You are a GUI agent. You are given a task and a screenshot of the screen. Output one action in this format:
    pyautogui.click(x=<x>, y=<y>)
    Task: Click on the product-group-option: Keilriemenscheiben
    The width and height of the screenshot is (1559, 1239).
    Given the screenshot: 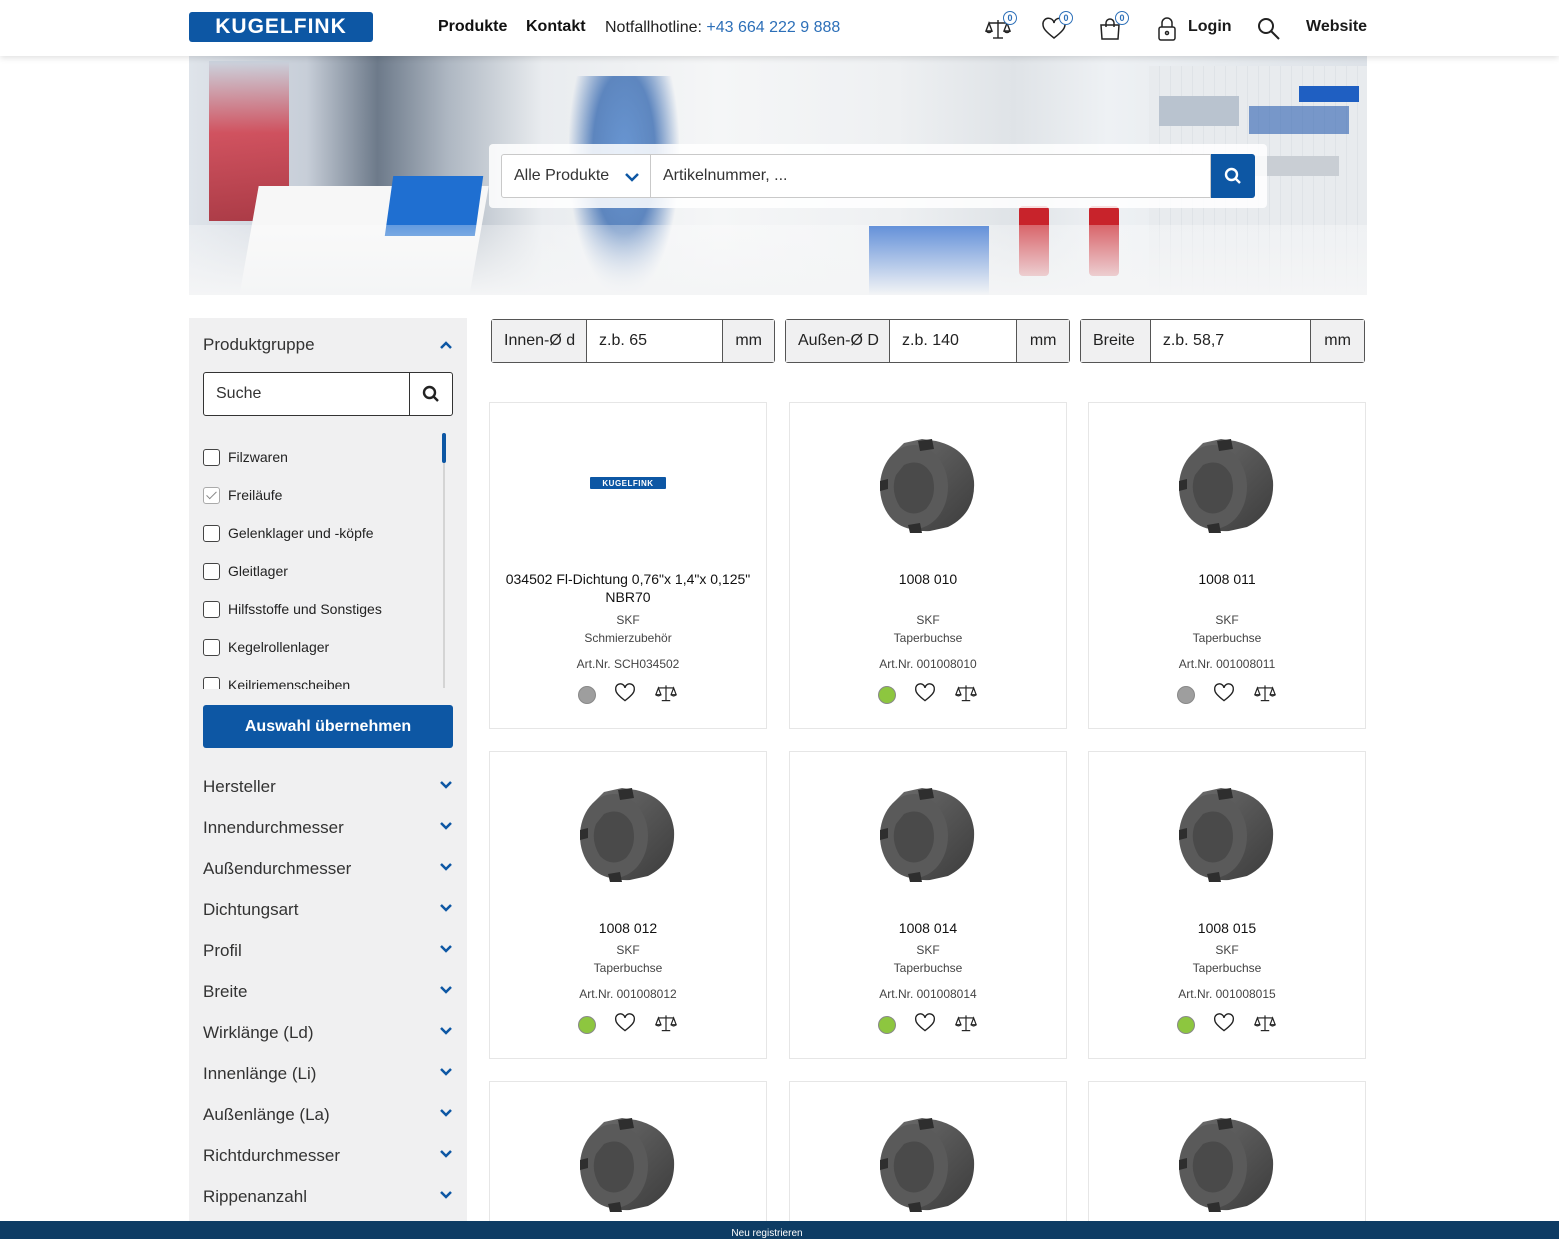 What is the action you would take?
    pyautogui.click(x=276, y=681)
    